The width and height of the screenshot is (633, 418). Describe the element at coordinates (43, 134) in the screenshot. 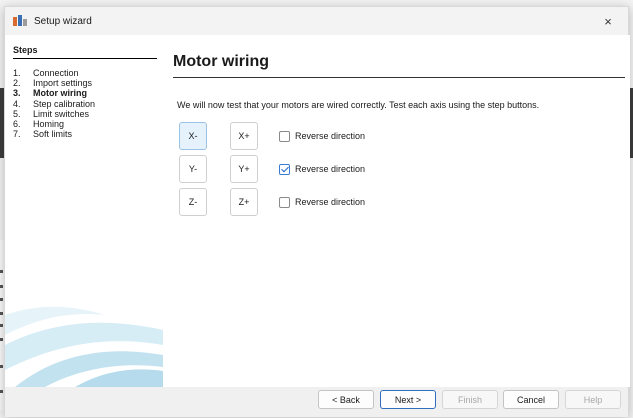

I see `step-item-soft-limits: 7. Soft limits` at that location.